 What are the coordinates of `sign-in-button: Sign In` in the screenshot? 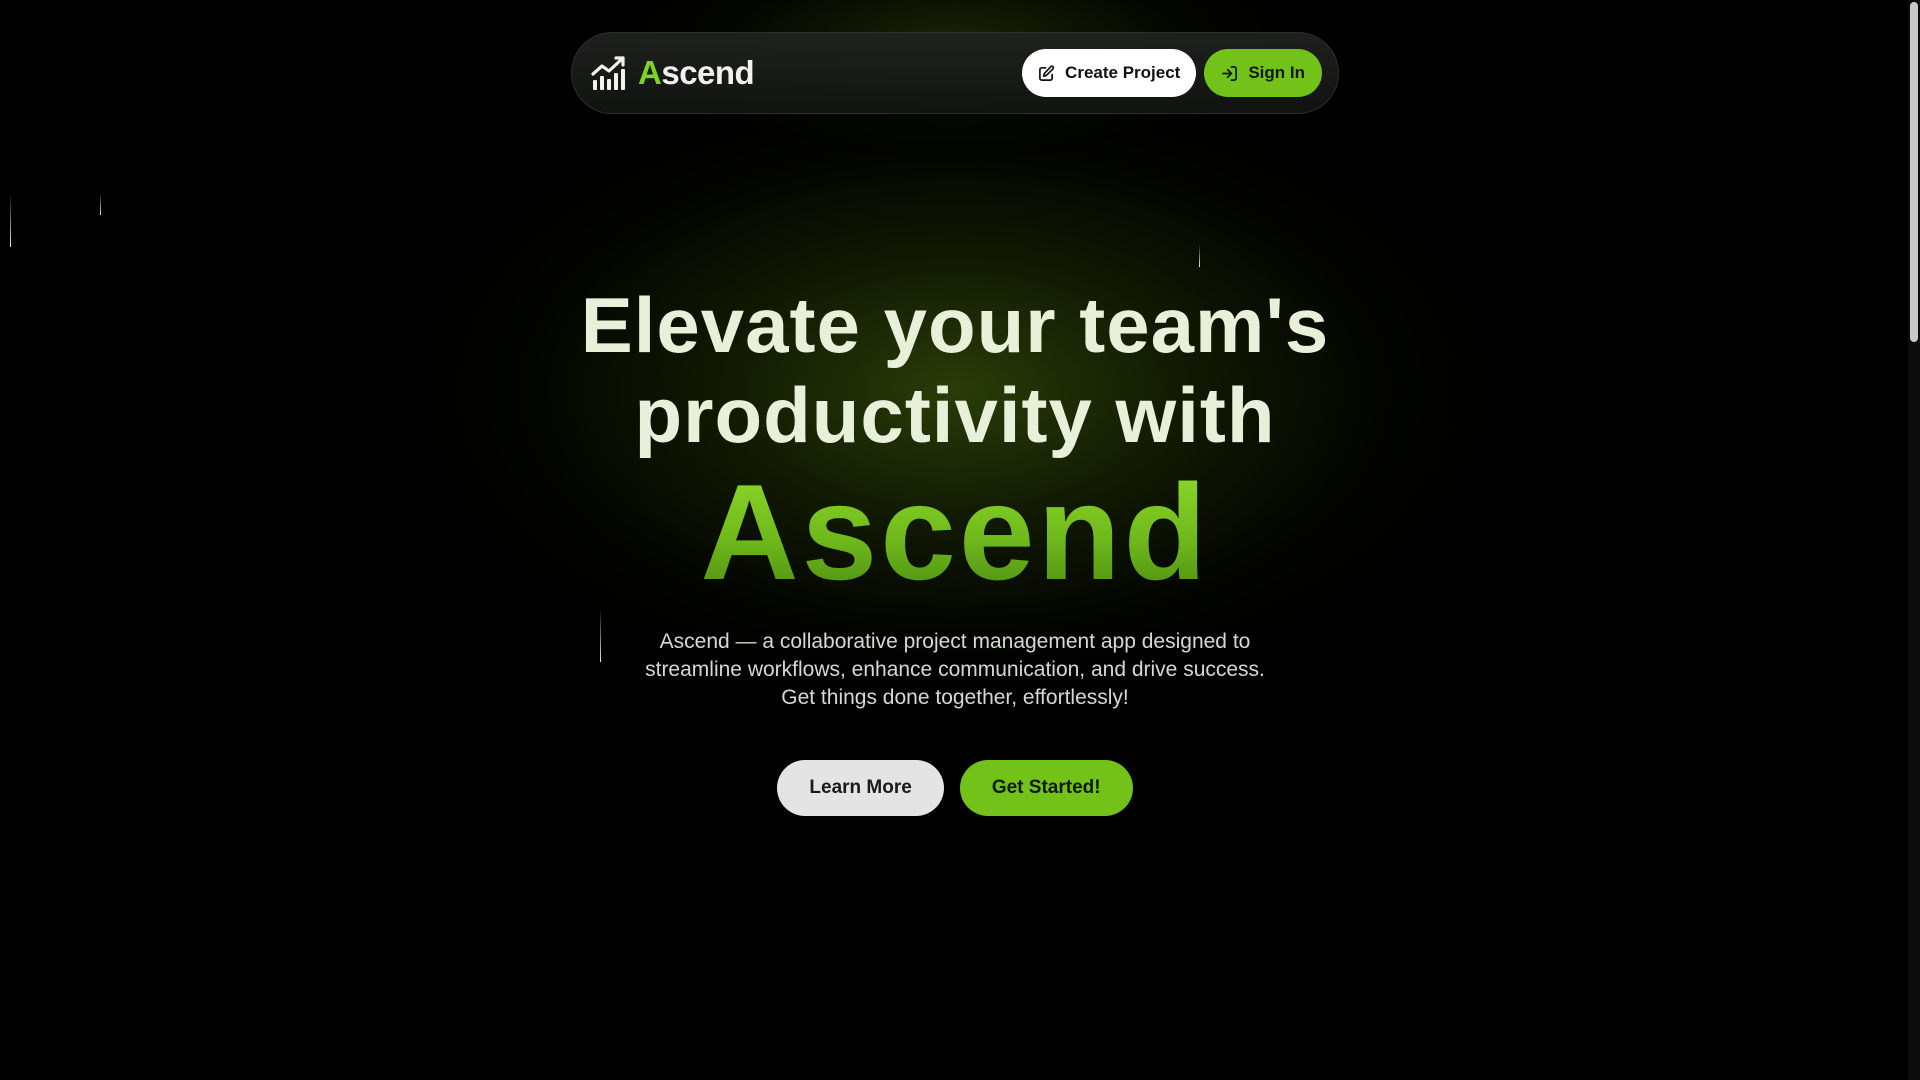 It's located at (1263, 73).